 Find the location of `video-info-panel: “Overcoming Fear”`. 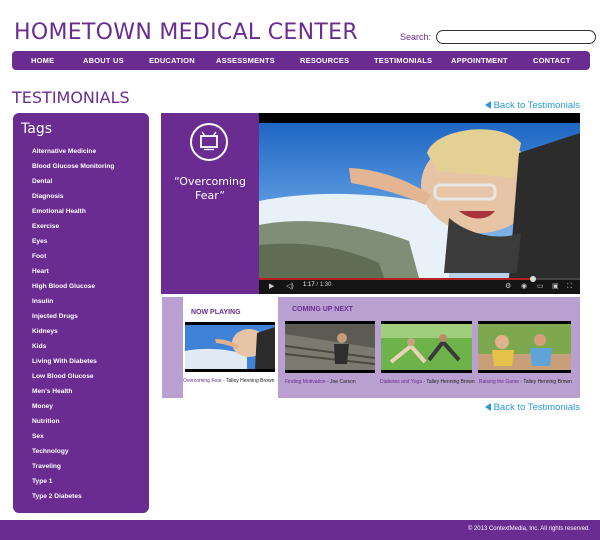

video-info-panel: “Overcoming Fear” is located at coordinates (210, 203).